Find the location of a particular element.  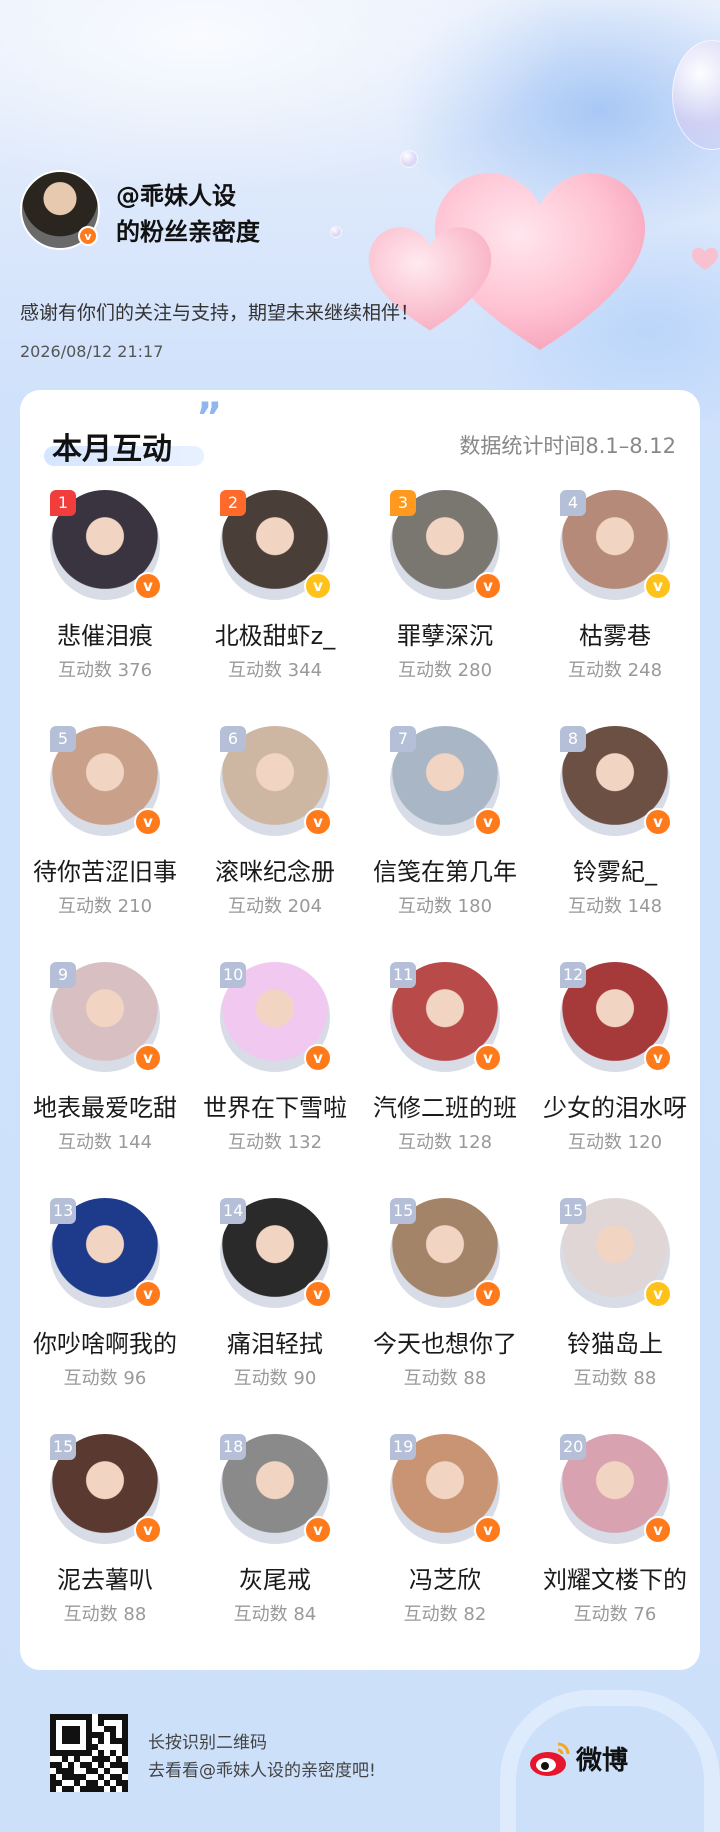

interaction-count: 互动数 84 is located at coordinates (275, 1614).